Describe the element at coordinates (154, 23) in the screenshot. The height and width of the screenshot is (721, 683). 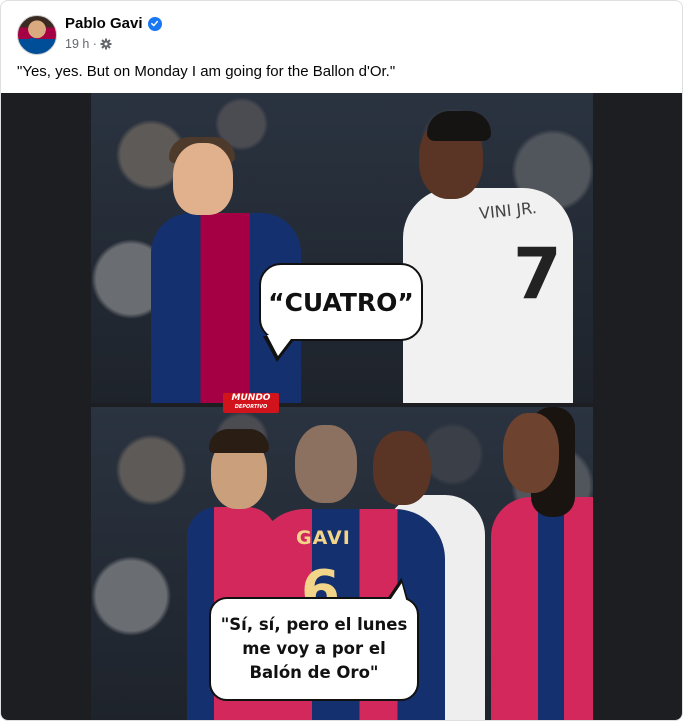
I see `verified-badge-icon` at that location.